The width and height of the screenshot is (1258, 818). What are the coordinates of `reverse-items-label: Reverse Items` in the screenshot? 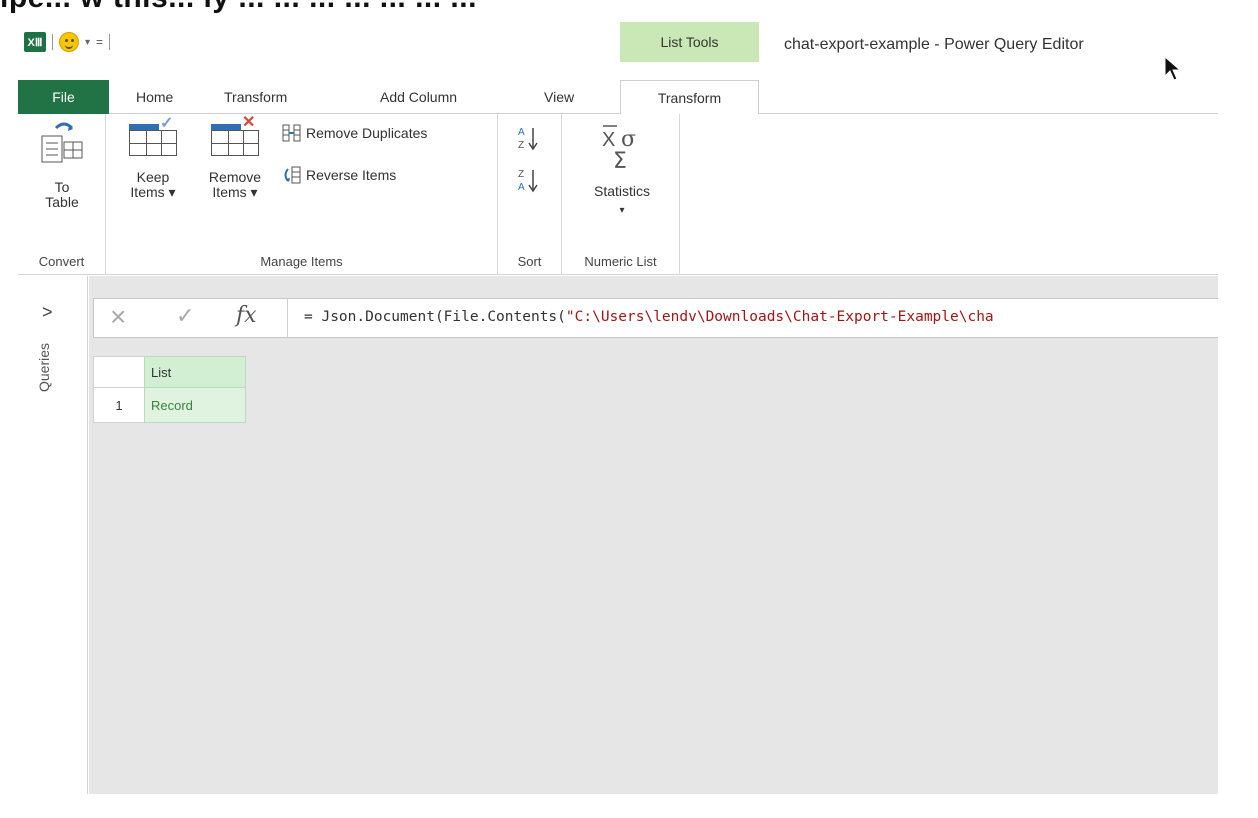 It's located at (351, 175).